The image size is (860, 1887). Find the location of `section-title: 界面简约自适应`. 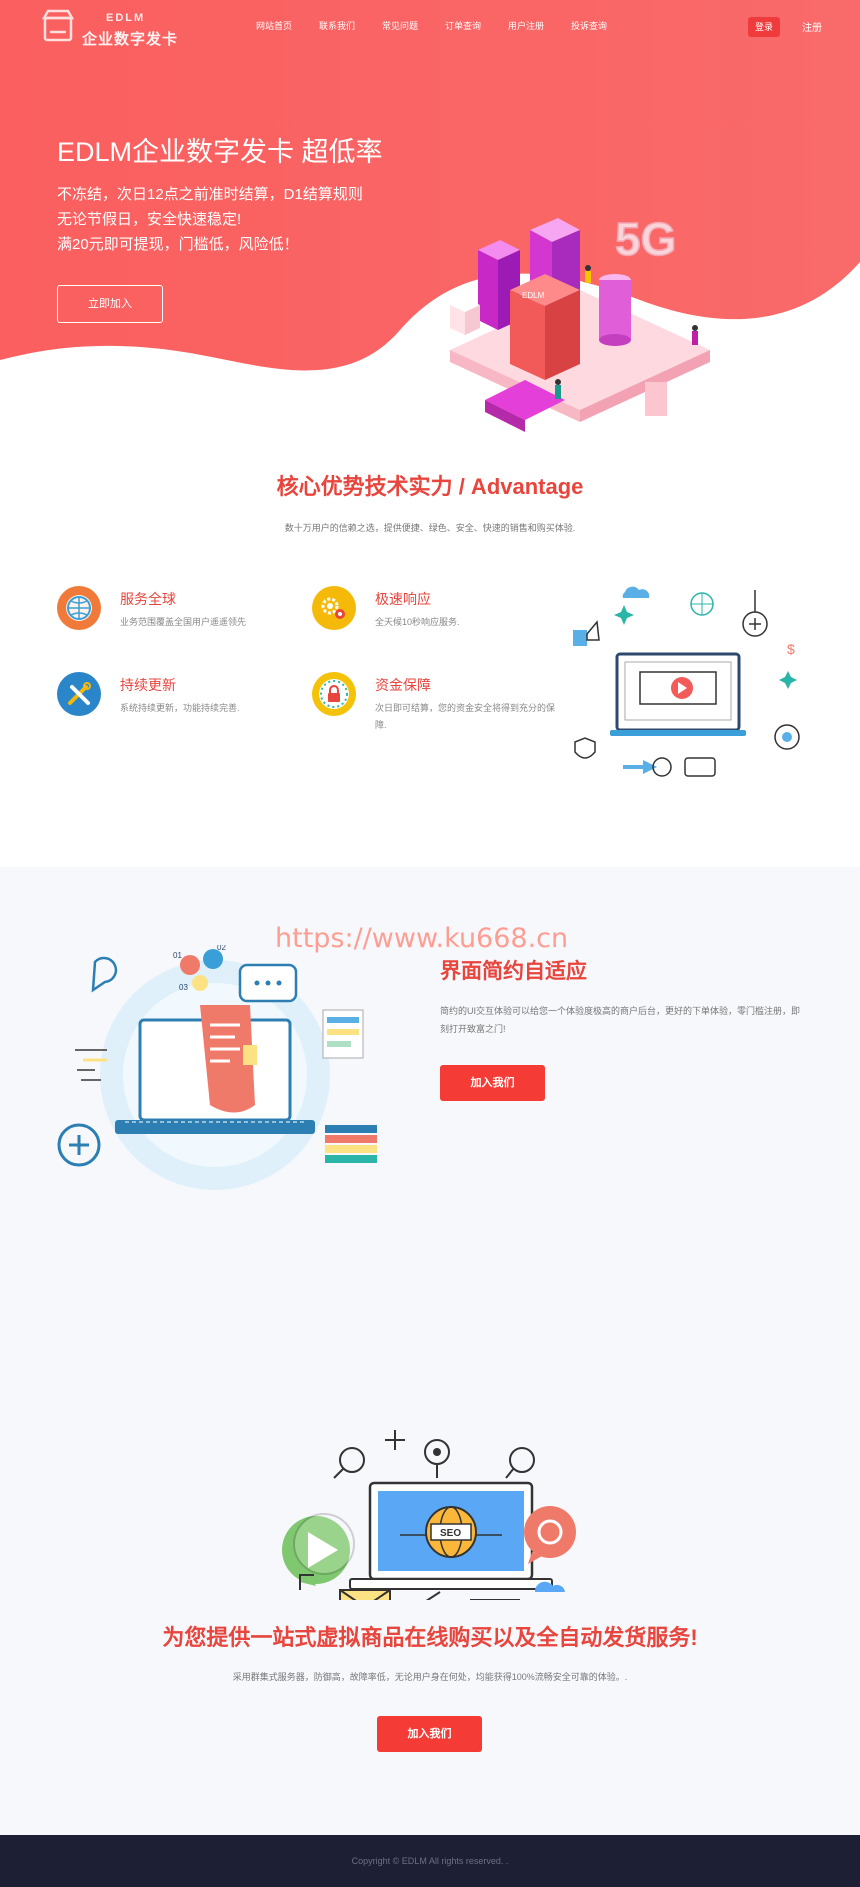

section-title: 界面简约自适应 is located at coordinates (513, 971).